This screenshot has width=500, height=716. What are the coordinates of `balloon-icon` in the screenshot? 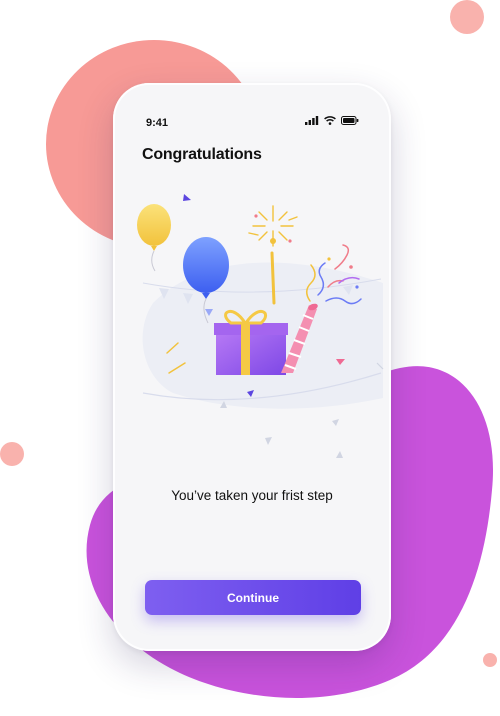 It's located at (154, 238).